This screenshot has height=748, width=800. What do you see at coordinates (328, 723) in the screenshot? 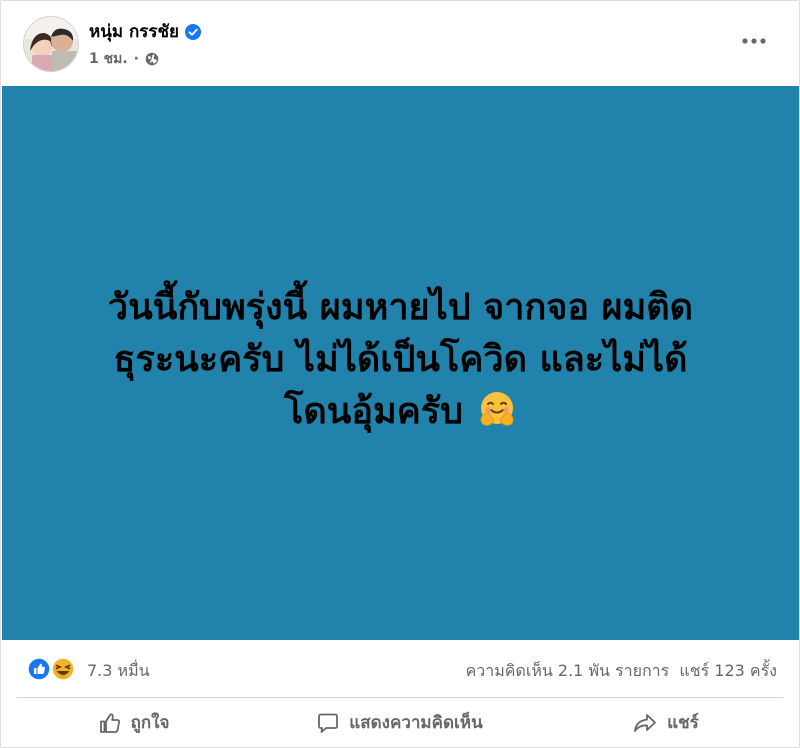
I see `comment-bubble-icon` at bounding box center [328, 723].